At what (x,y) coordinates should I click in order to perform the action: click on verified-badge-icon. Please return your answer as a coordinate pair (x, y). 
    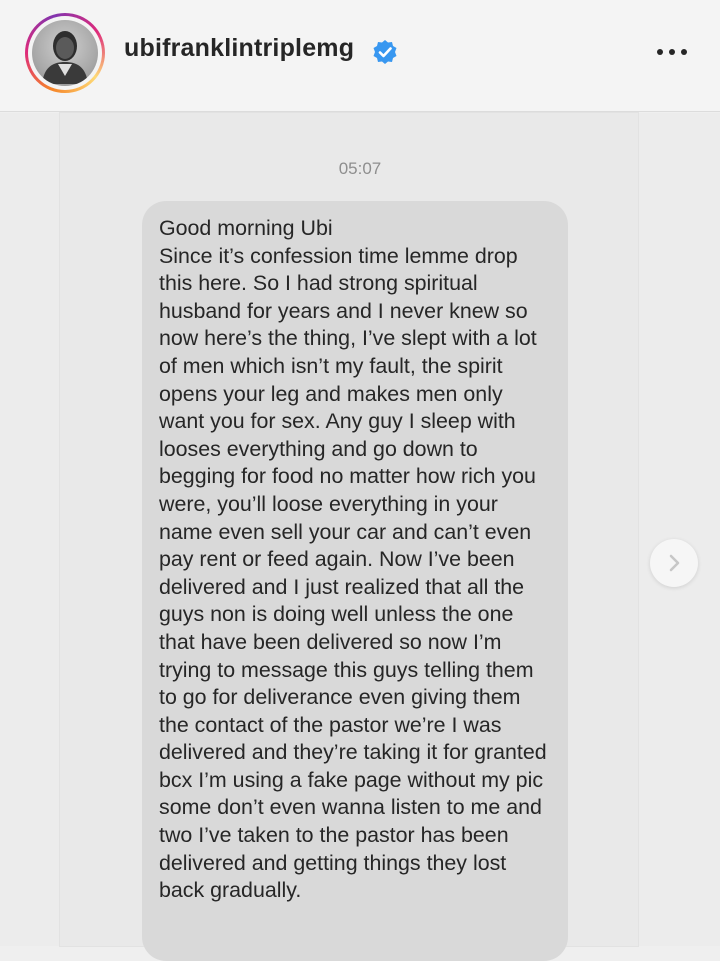
    Looking at the image, I should click on (385, 52).